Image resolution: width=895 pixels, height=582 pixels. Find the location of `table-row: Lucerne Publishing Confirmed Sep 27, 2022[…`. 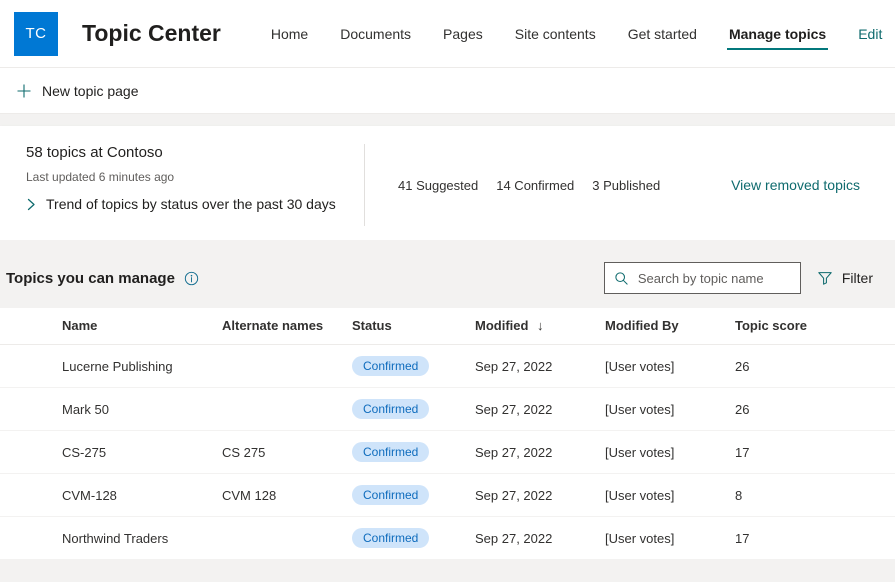

table-row: Lucerne Publishing Confirmed Sep 27, 2022[… is located at coordinates (447, 366).